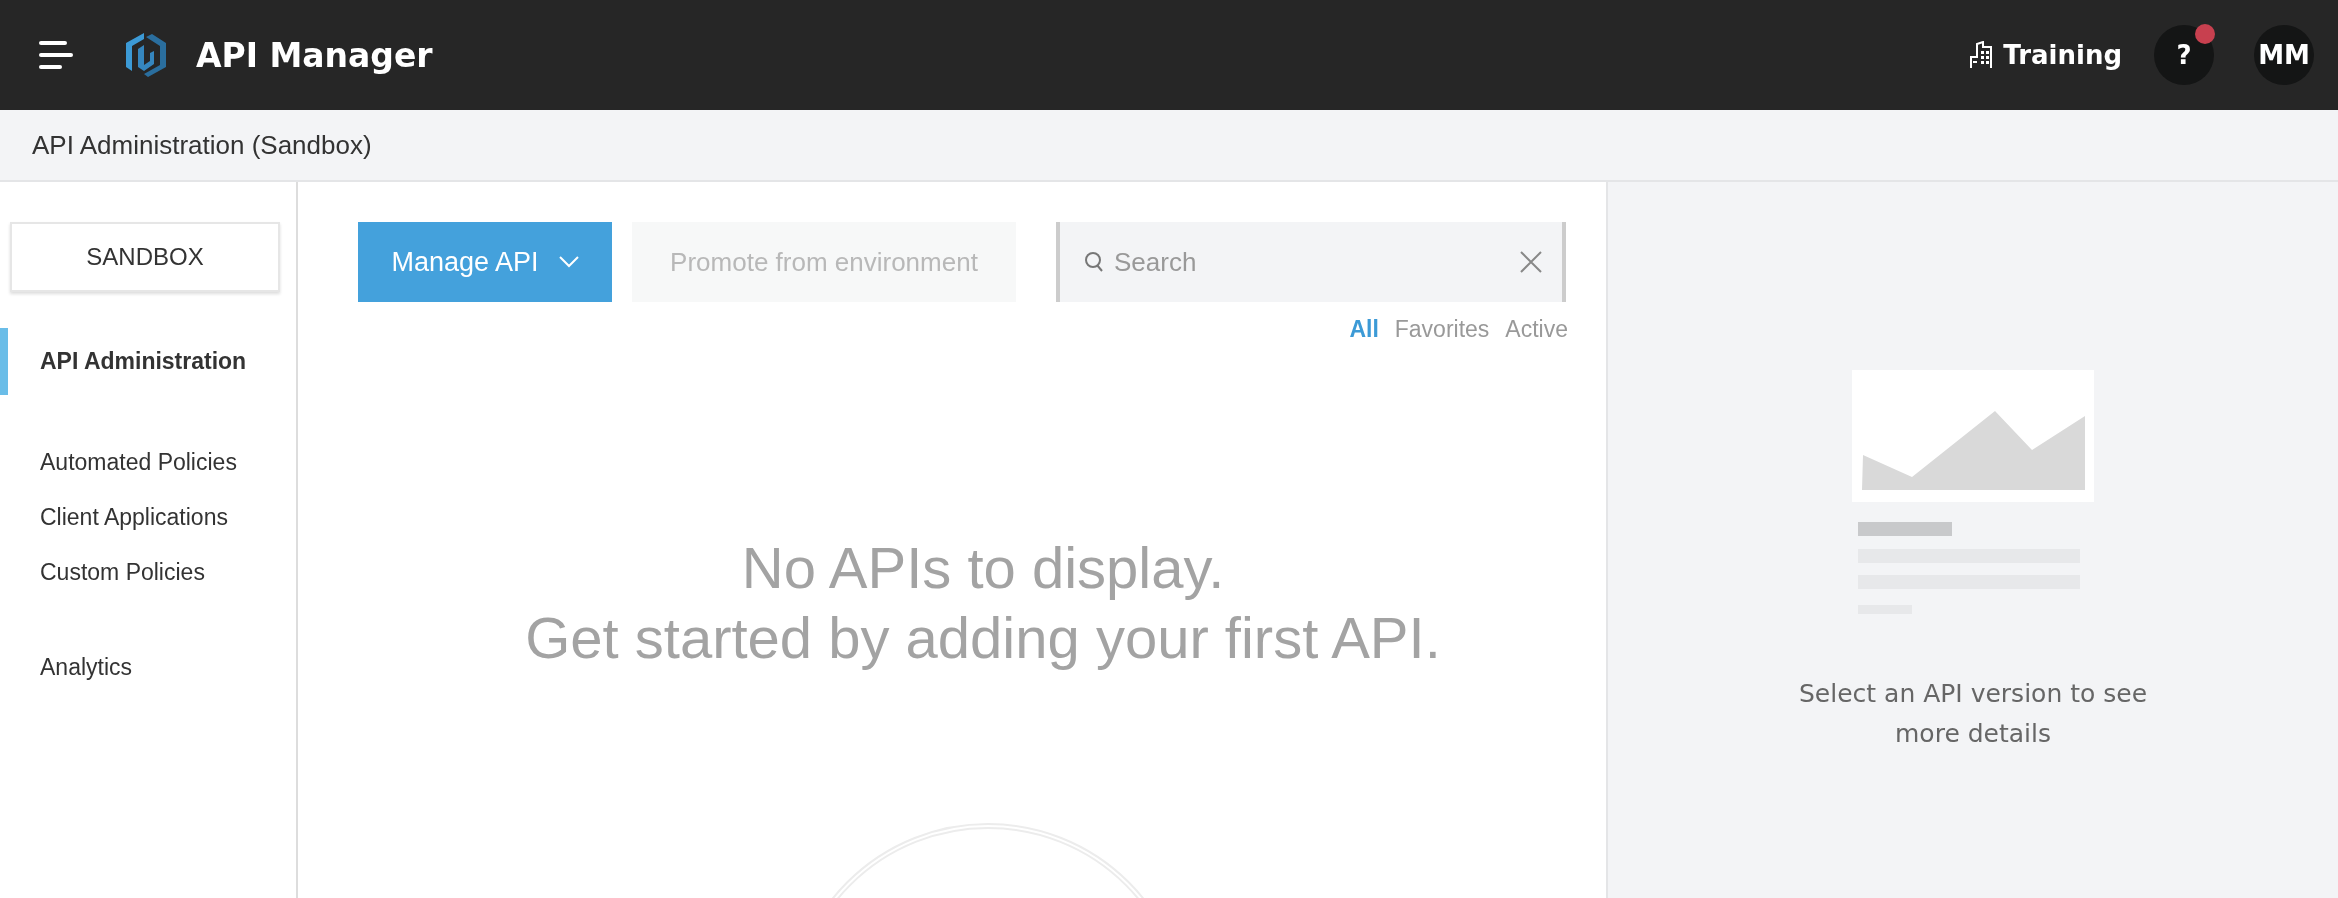 The height and width of the screenshot is (898, 2338). What do you see at coordinates (1094, 262) in the screenshot?
I see `search-icon` at bounding box center [1094, 262].